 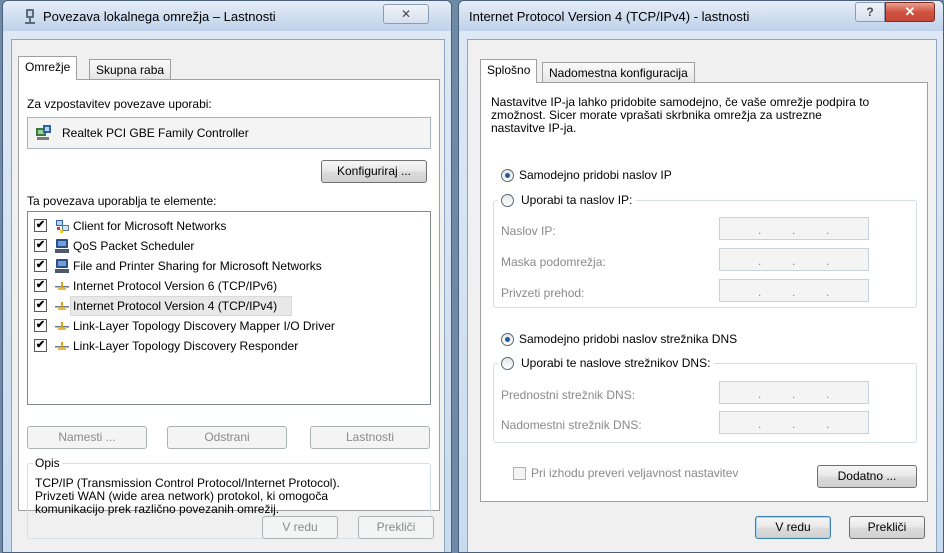 What do you see at coordinates (229, 246) in the screenshot?
I see `list-item: ✔ QoS Packet Scheduler` at bounding box center [229, 246].